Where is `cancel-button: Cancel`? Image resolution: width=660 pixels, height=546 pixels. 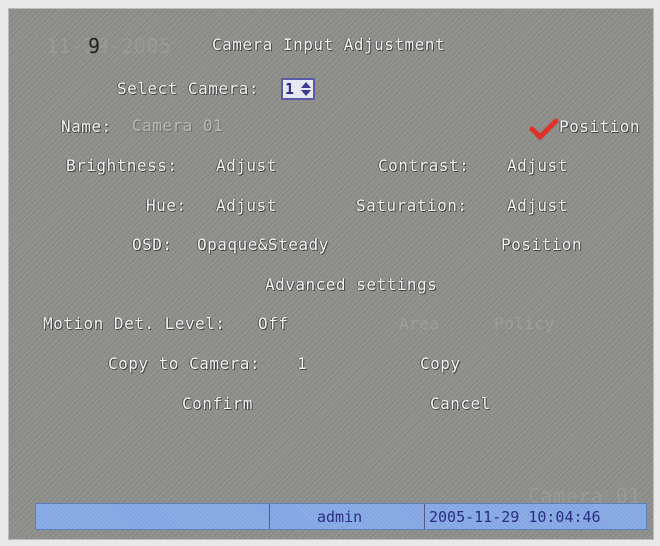
cancel-button: Cancel is located at coordinates (460, 404).